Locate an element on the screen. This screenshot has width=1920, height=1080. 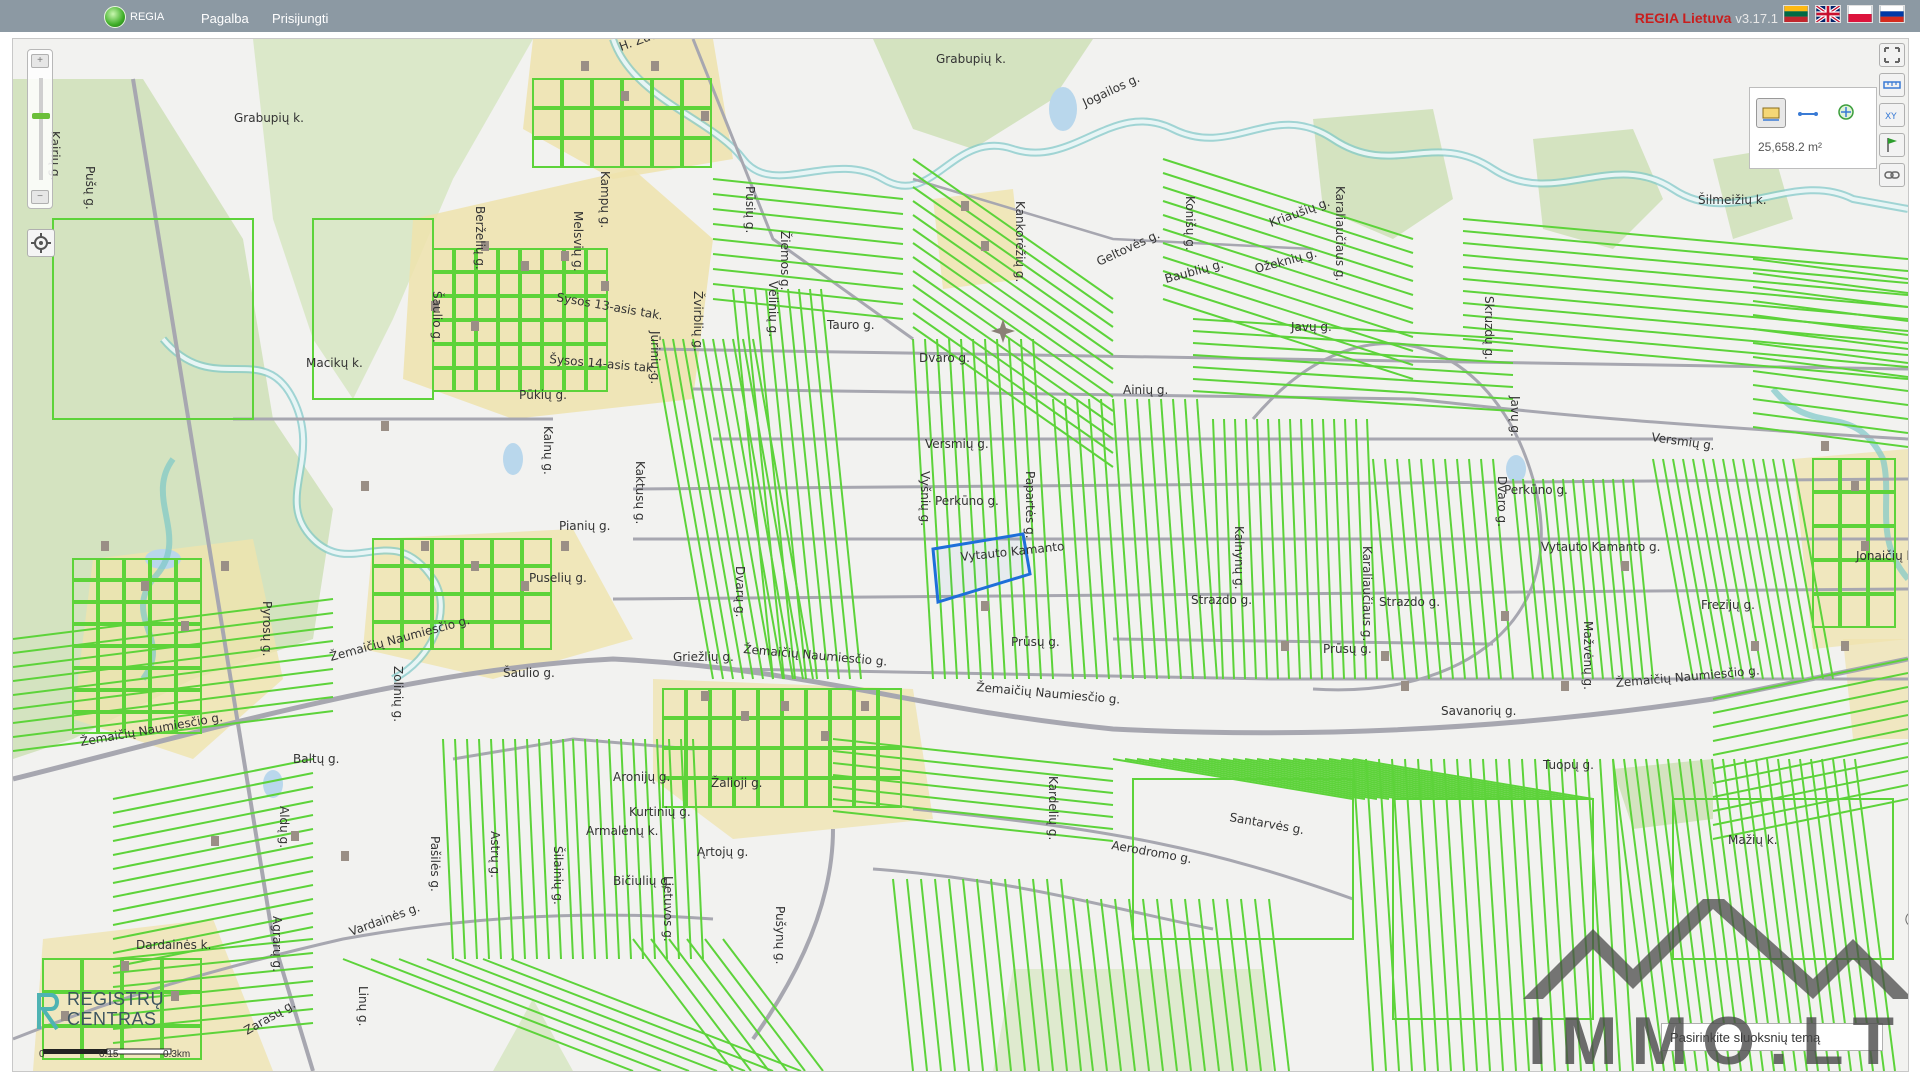
street-label-vertical: Pušų g. is located at coordinates (90, 188).